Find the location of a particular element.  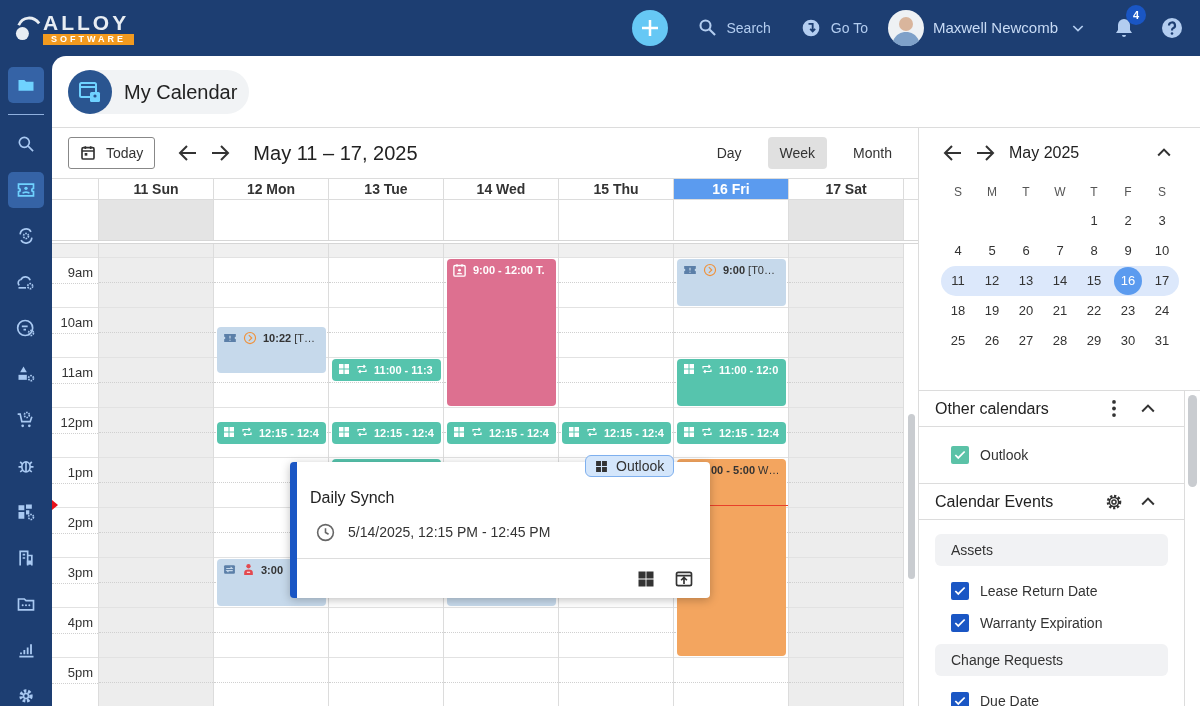

date-button: 4 is located at coordinates (958, 251).